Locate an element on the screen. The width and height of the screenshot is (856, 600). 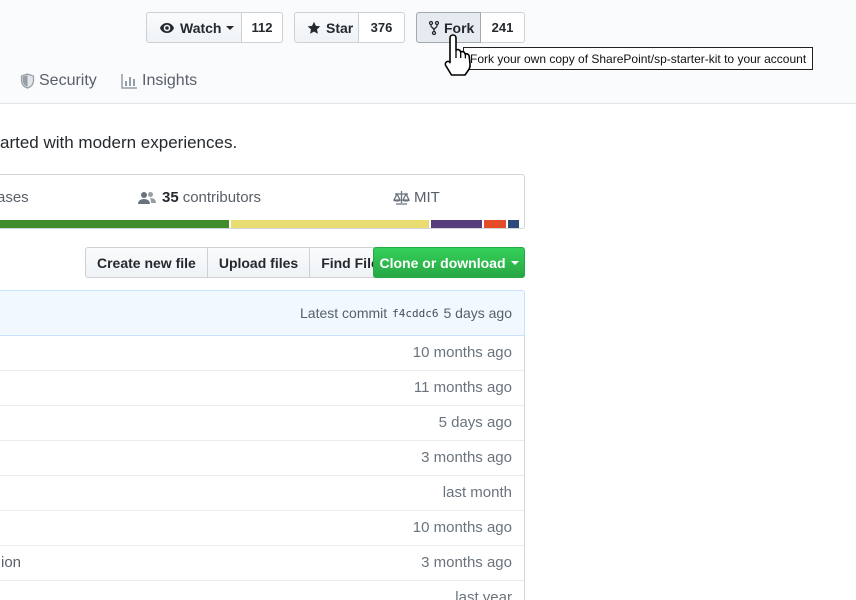
eye-icon is located at coordinates (167, 28).